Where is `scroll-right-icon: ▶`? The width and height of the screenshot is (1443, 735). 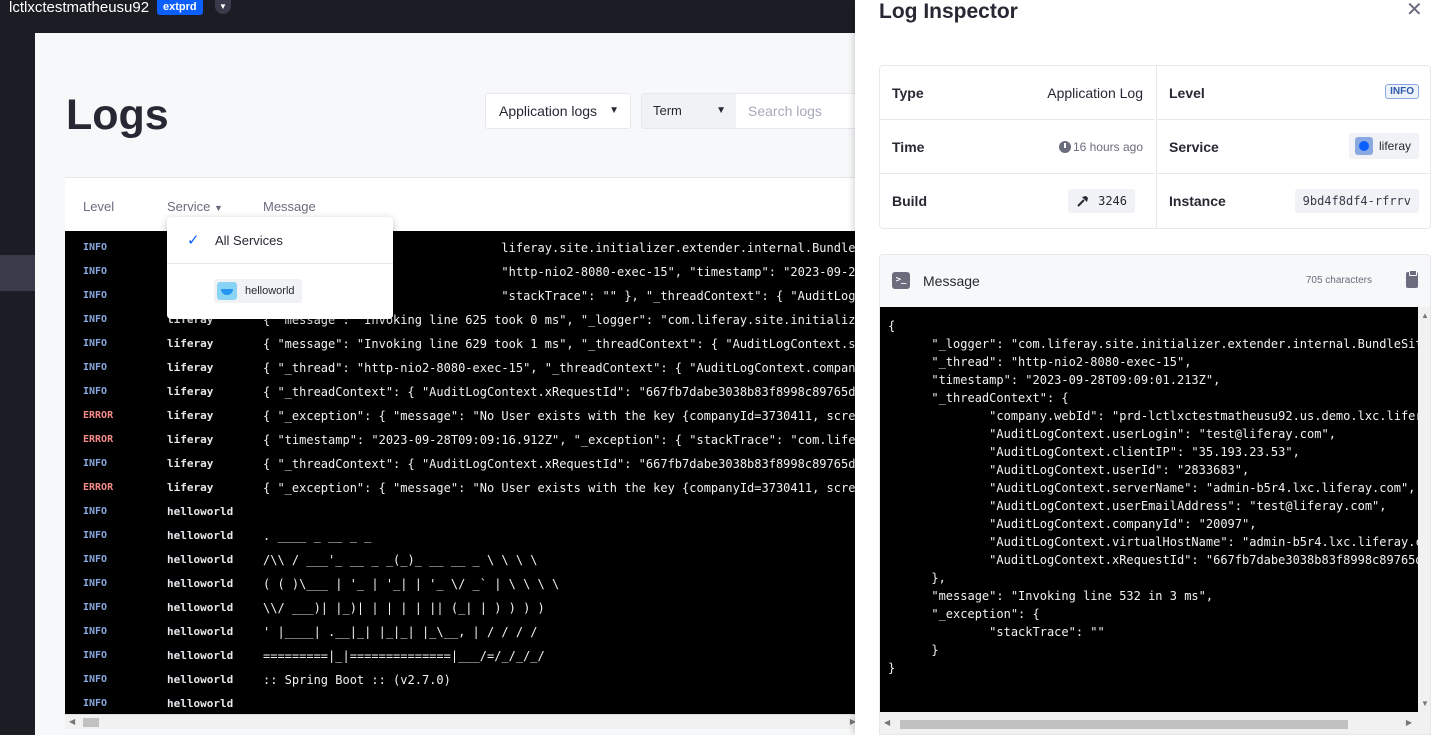 scroll-right-icon: ▶ is located at coordinates (1409, 722).